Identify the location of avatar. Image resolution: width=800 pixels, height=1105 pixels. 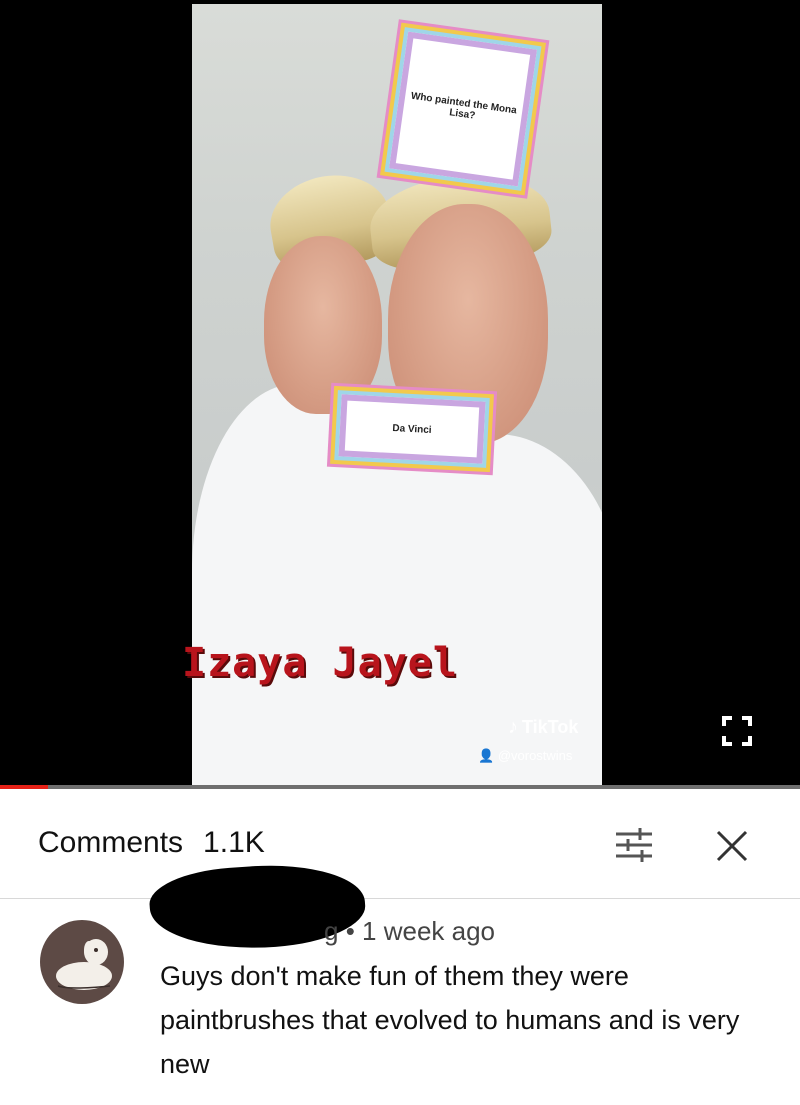
(82, 962).